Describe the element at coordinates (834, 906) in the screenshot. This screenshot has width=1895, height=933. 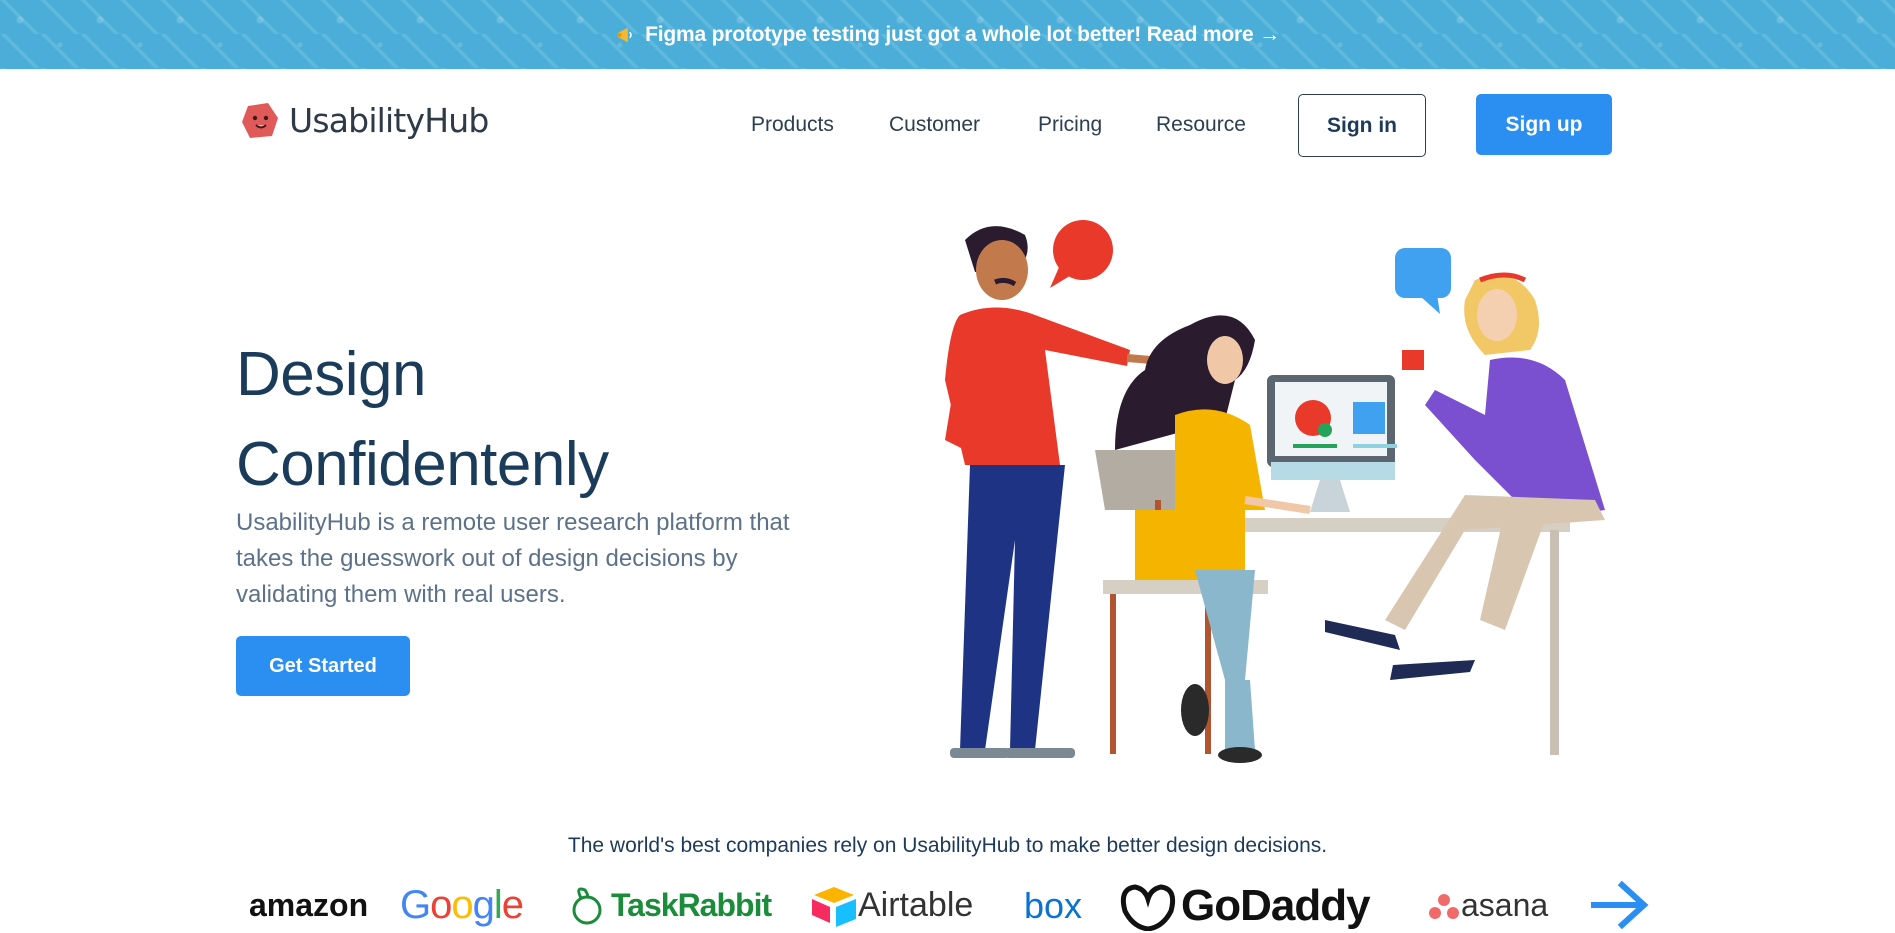
I see `airtable-icon` at that location.